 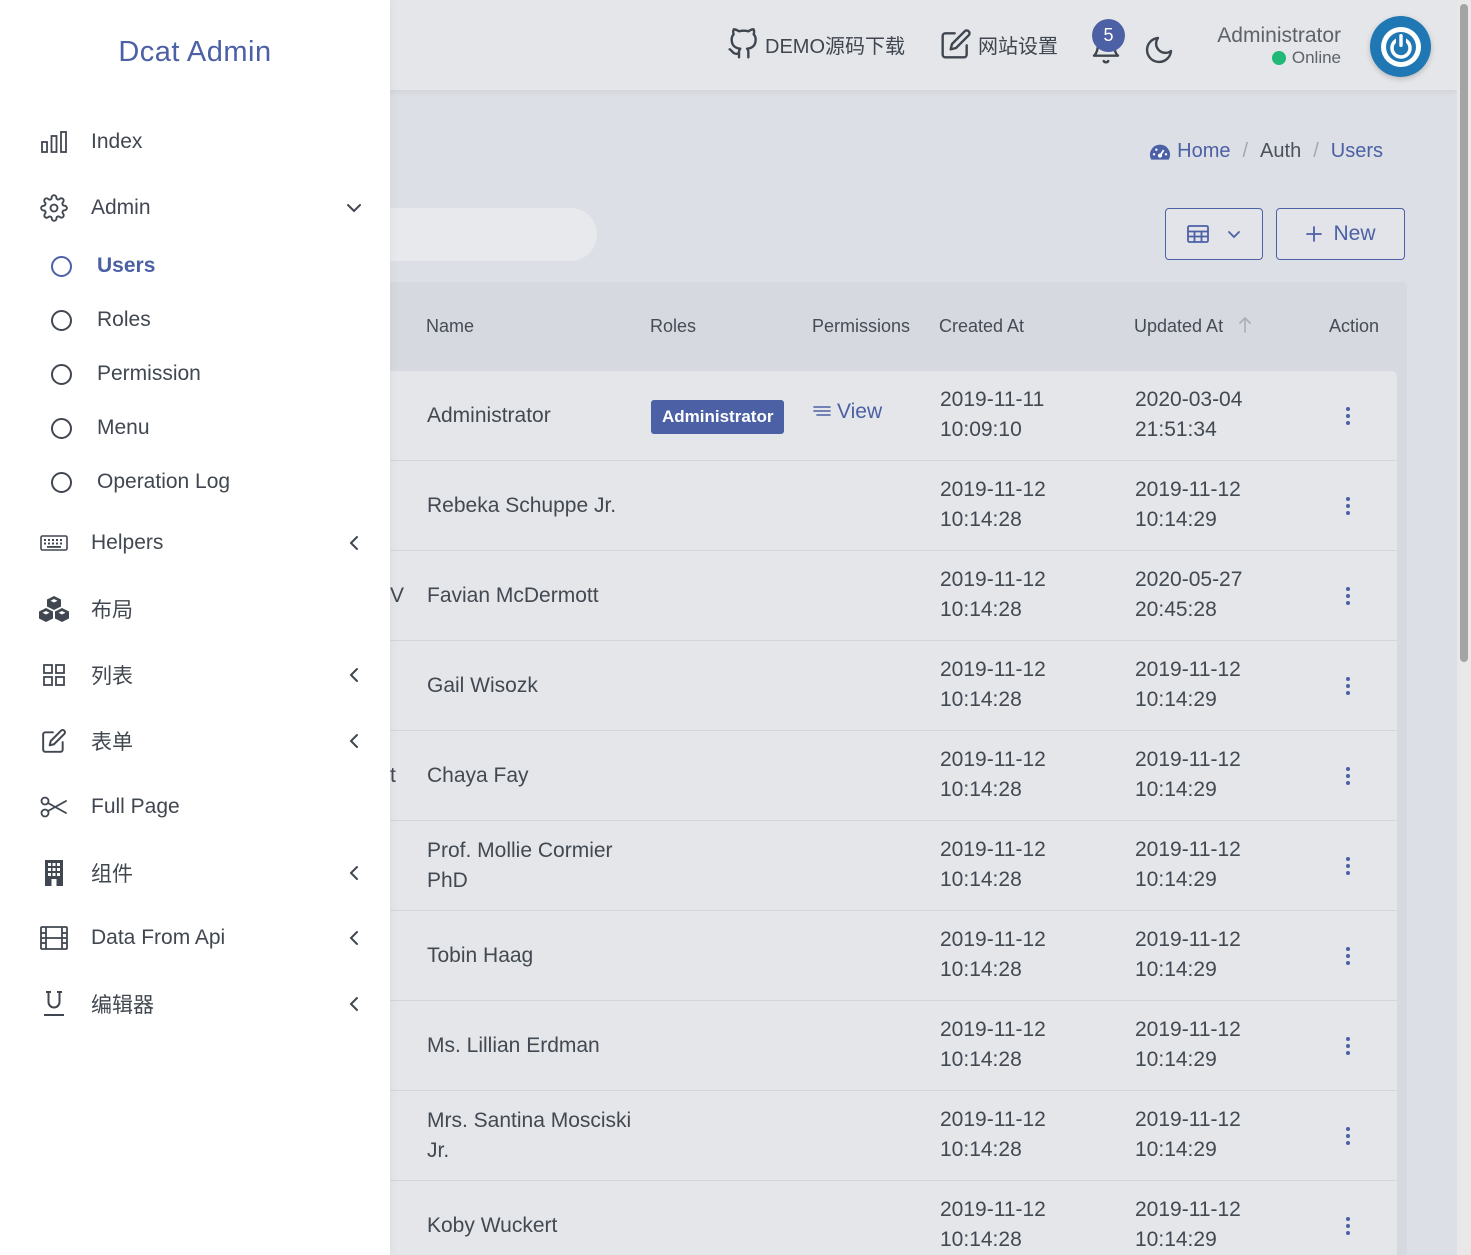 What do you see at coordinates (195, 807) in the screenshot?
I see `sidebar-item-full-page: Full Page` at bounding box center [195, 807].